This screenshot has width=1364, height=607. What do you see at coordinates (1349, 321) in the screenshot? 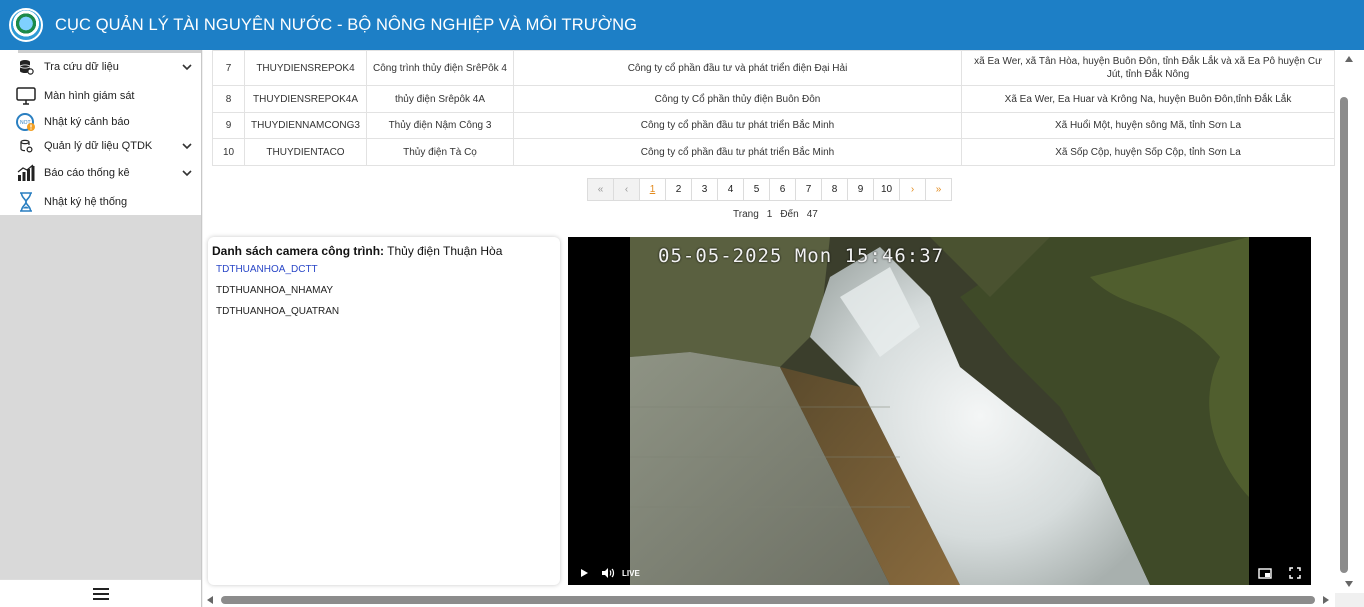
I see `vertical-scrollbar` at bounding box center [1349, 321].